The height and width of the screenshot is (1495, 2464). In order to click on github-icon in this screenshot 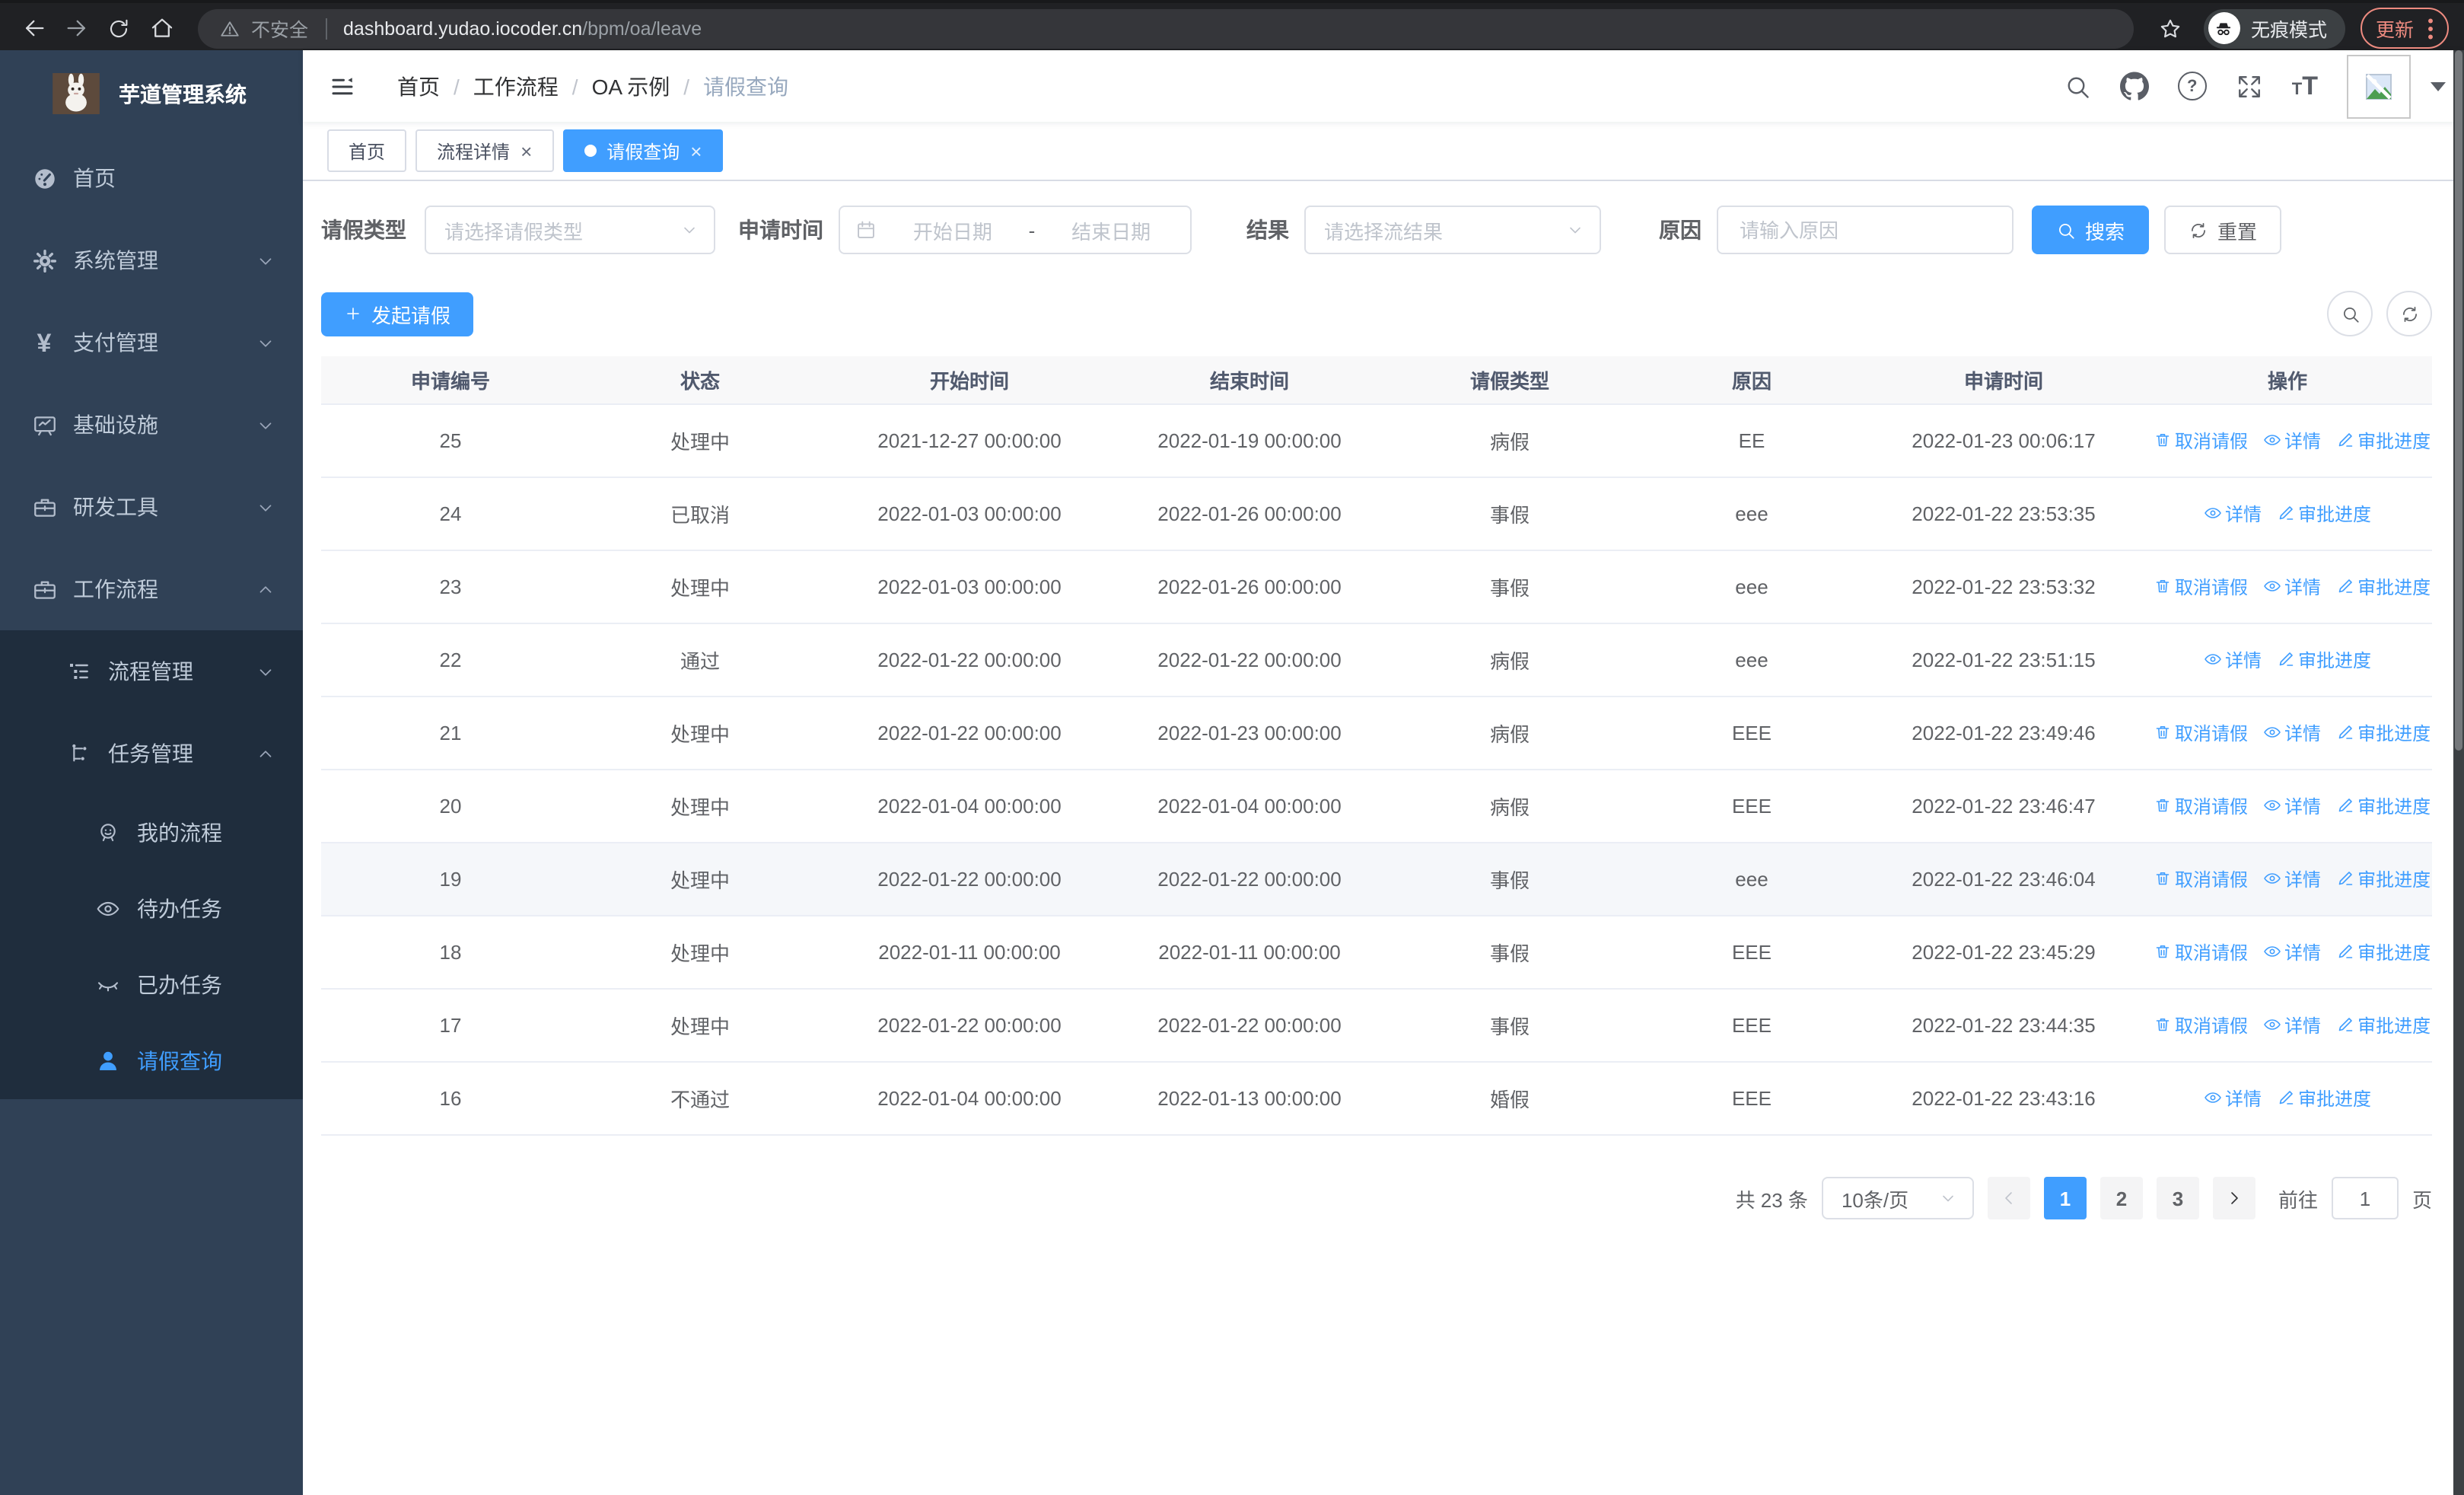, I will do `click(2134, 86)`.